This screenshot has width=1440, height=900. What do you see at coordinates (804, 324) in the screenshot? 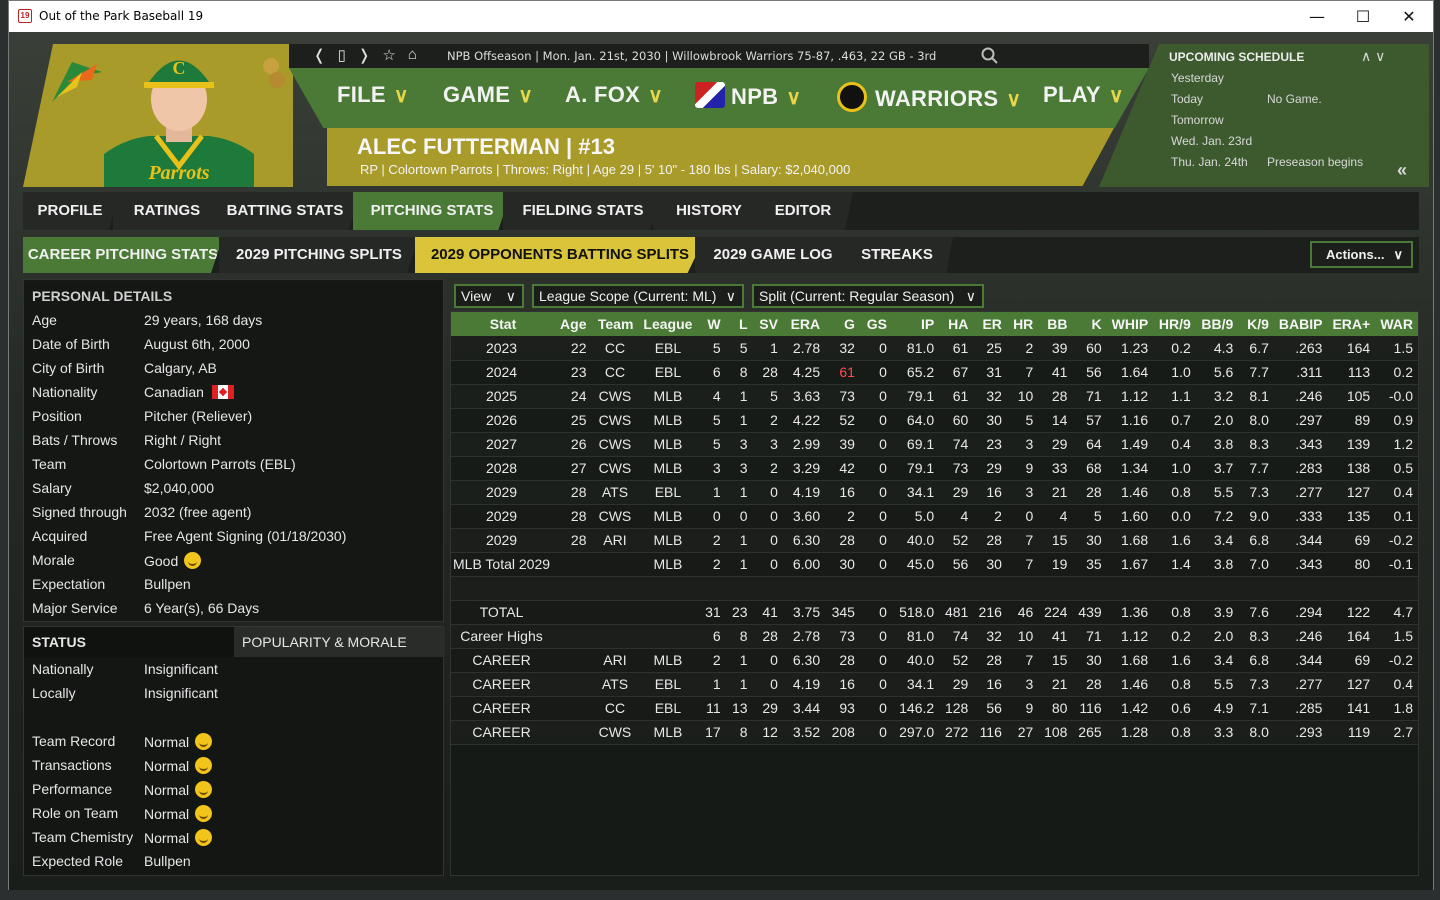
I see `column-header: ERA` at bounding box center [804, 324].